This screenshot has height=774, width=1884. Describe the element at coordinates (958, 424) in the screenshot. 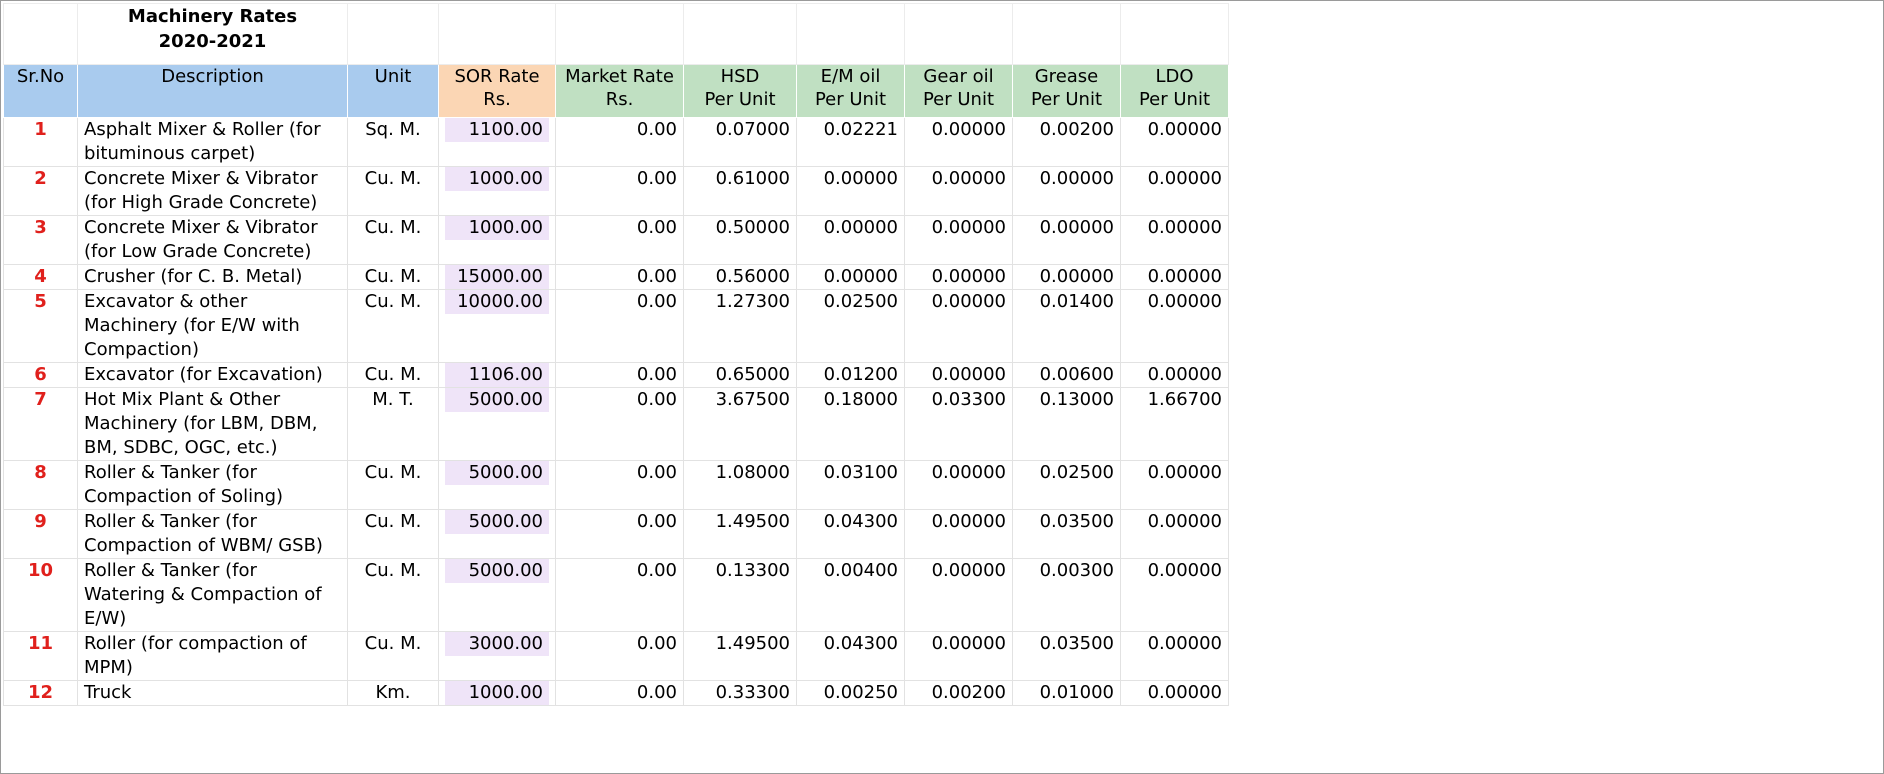

I see `gear-oil-cell: 0.03300` at that location.